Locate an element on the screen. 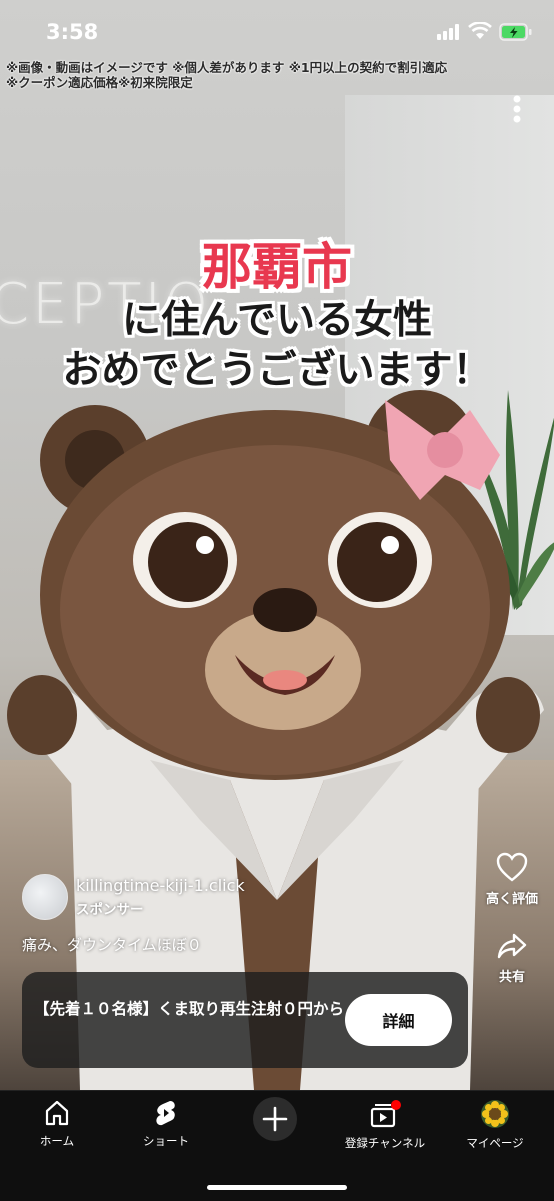 Image resolution: width=554 pixels, height=1201 pixels. nav-home: ホーム is located at coordinates (57, 1124).